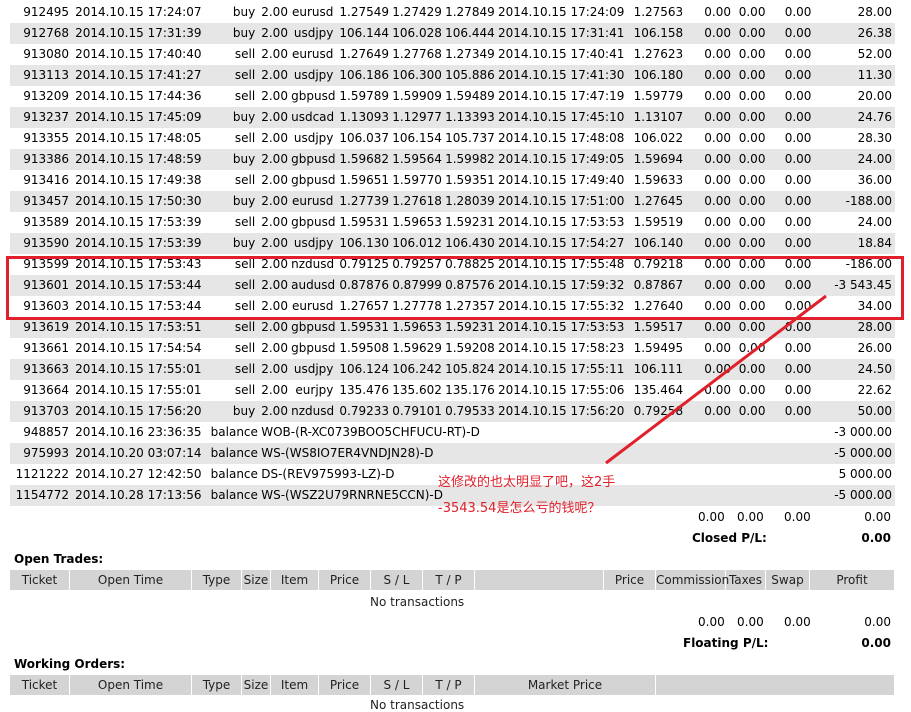  Describe the element at coordinates (854, 432) in the screenshot. I see `profit-cell: -3 000.00` at that location.